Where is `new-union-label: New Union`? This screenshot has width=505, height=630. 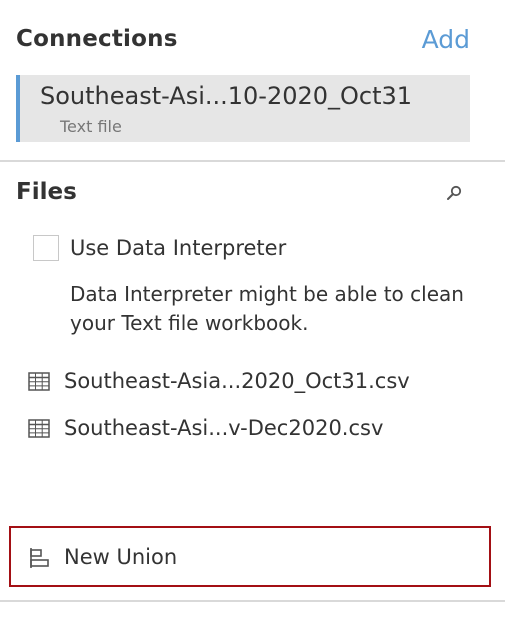 new-union-label: New Union is located at coordinates (121, 557).